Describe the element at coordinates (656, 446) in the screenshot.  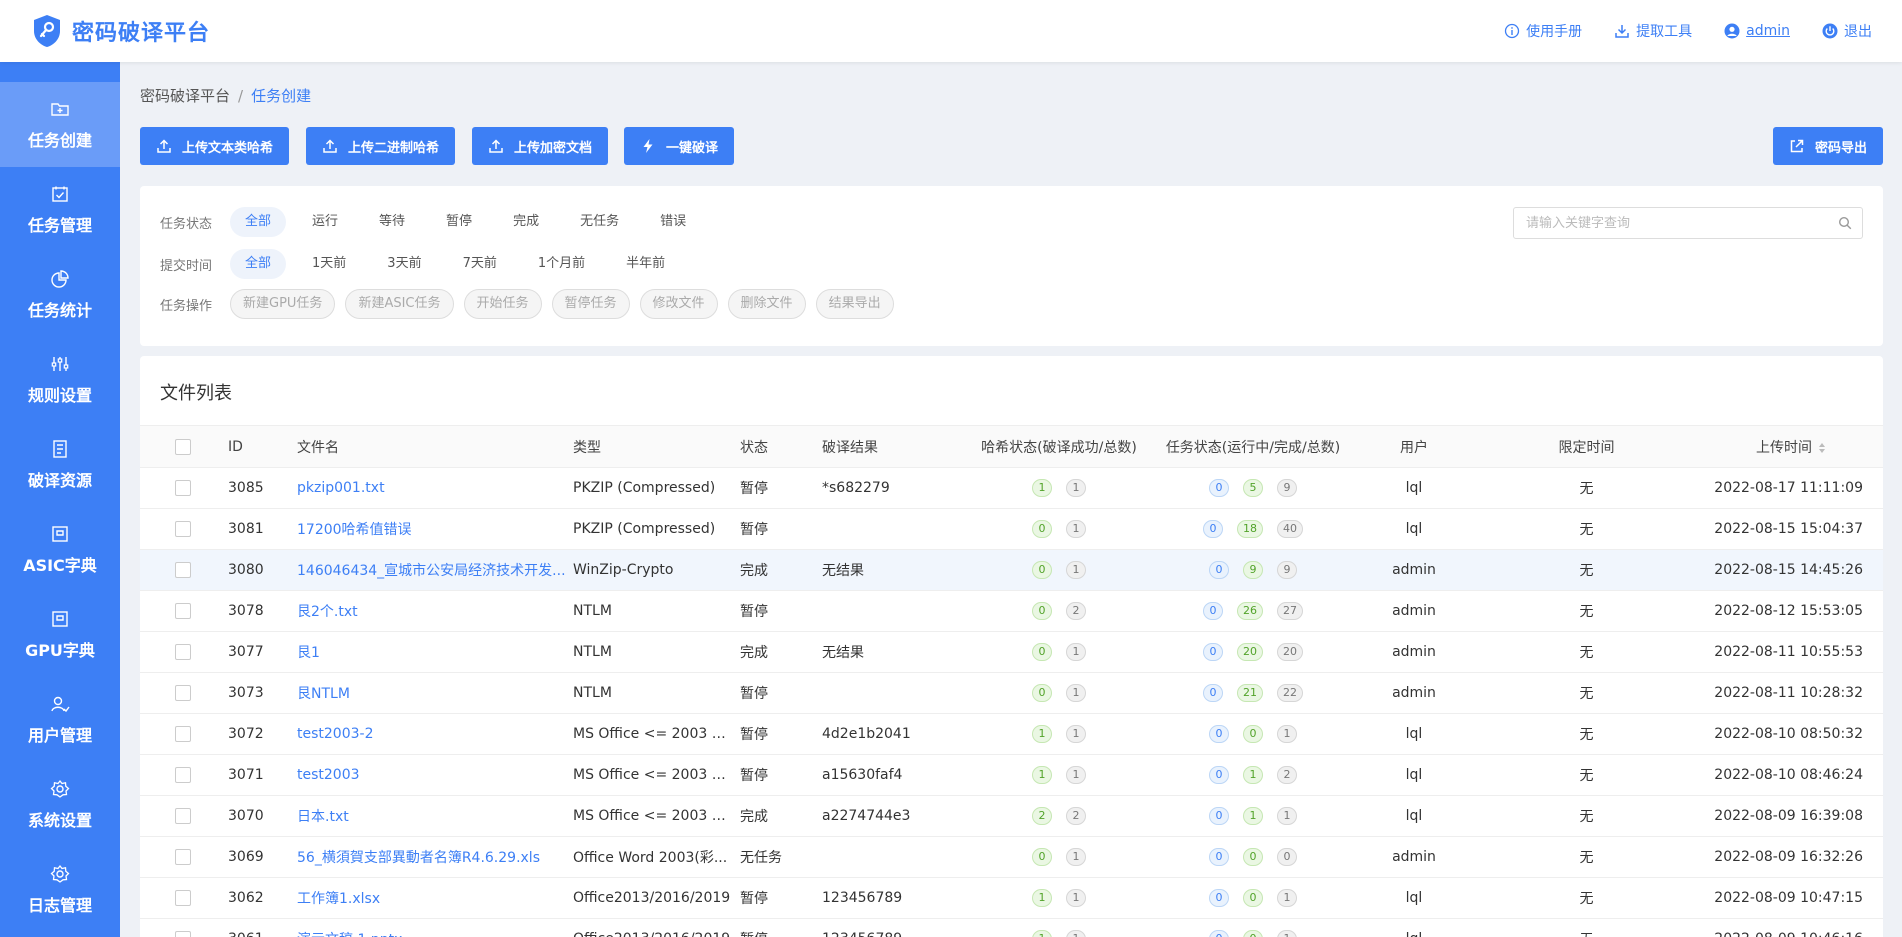
I see `column-header-type: 类型` at that location.